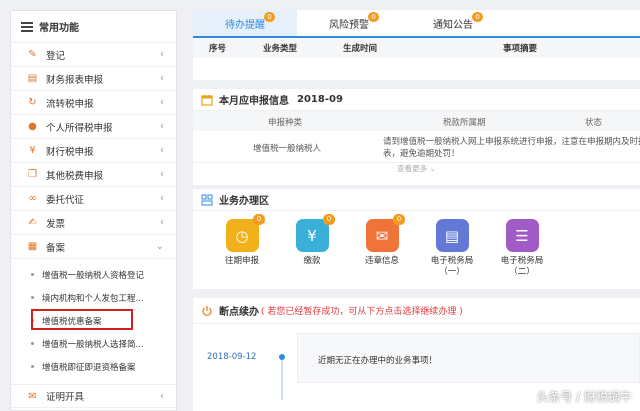 The width and height of the screenshot is (640, 411). Describe the element at coordinates (349, 23) in the screenshot. I see `tab-risk-warning: 风险预警 0` at that location.